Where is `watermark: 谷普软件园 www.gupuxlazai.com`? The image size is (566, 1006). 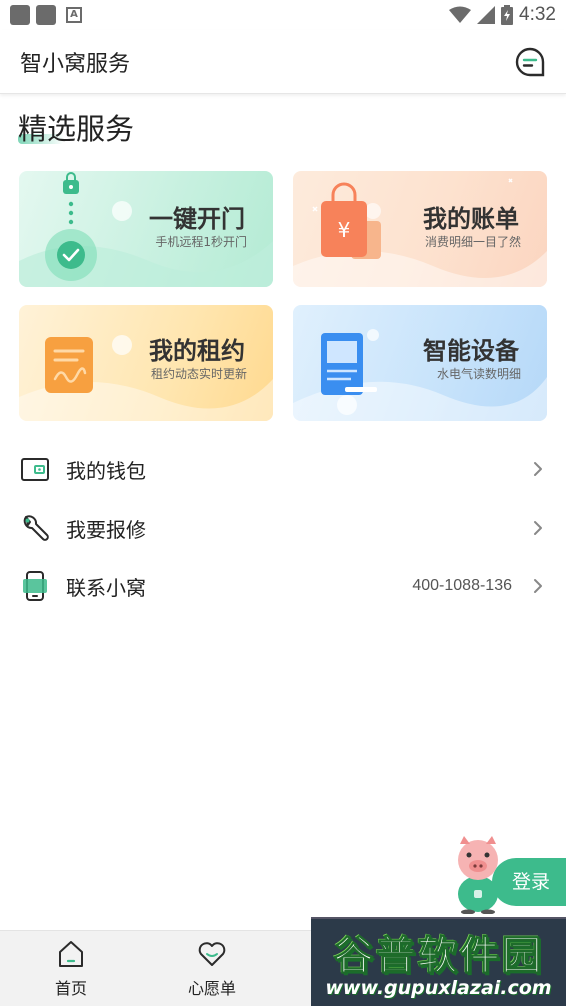
watermark: 谷普软件园 www.gupuxlazai.com is located at coordinates (438, 961).